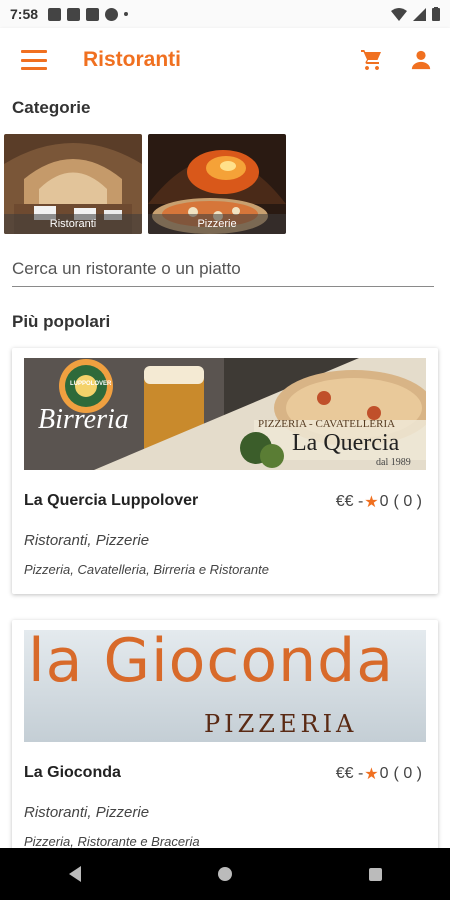 Image resolution: width=450 pixels, height=900 pixels. What do you see at coordinates (93, 14) in the screenshot?
I see `square-status-icon` at bounding box center [93, 14].